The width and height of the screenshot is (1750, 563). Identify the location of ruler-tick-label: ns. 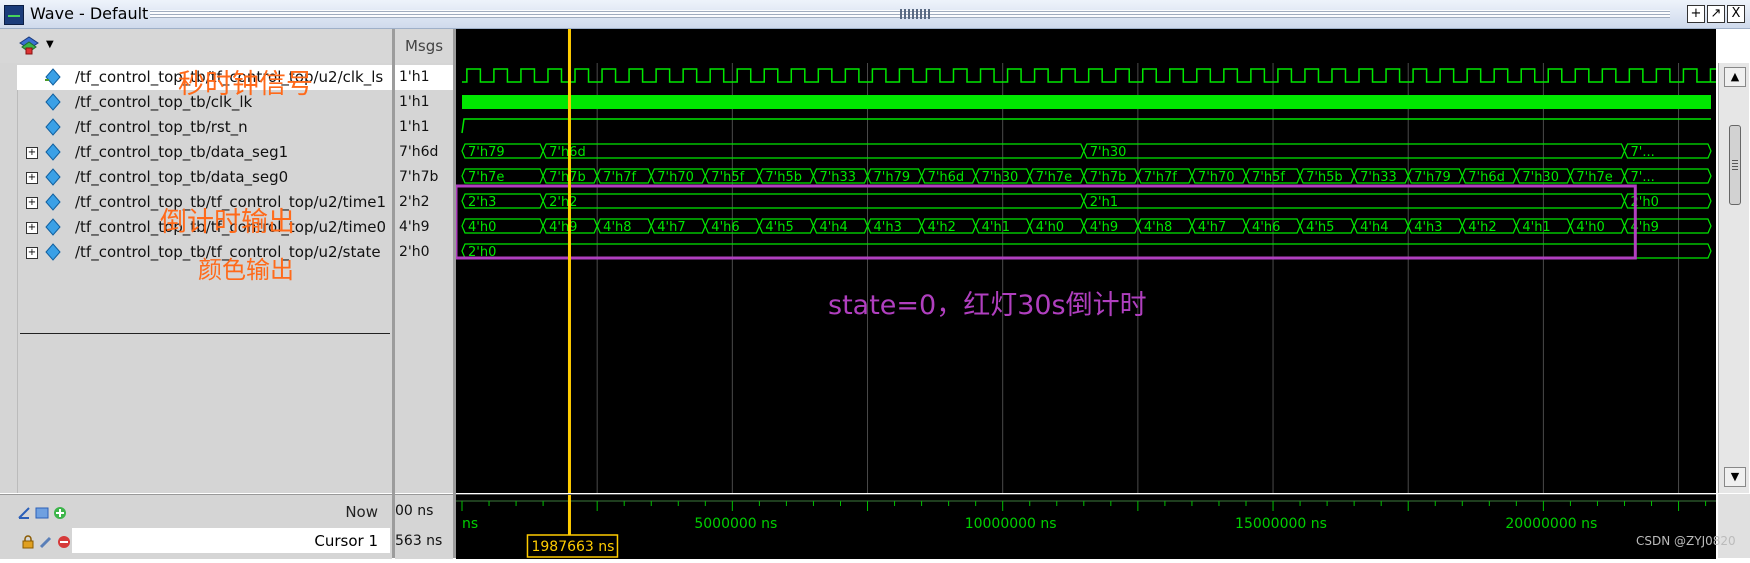
(470, 524).